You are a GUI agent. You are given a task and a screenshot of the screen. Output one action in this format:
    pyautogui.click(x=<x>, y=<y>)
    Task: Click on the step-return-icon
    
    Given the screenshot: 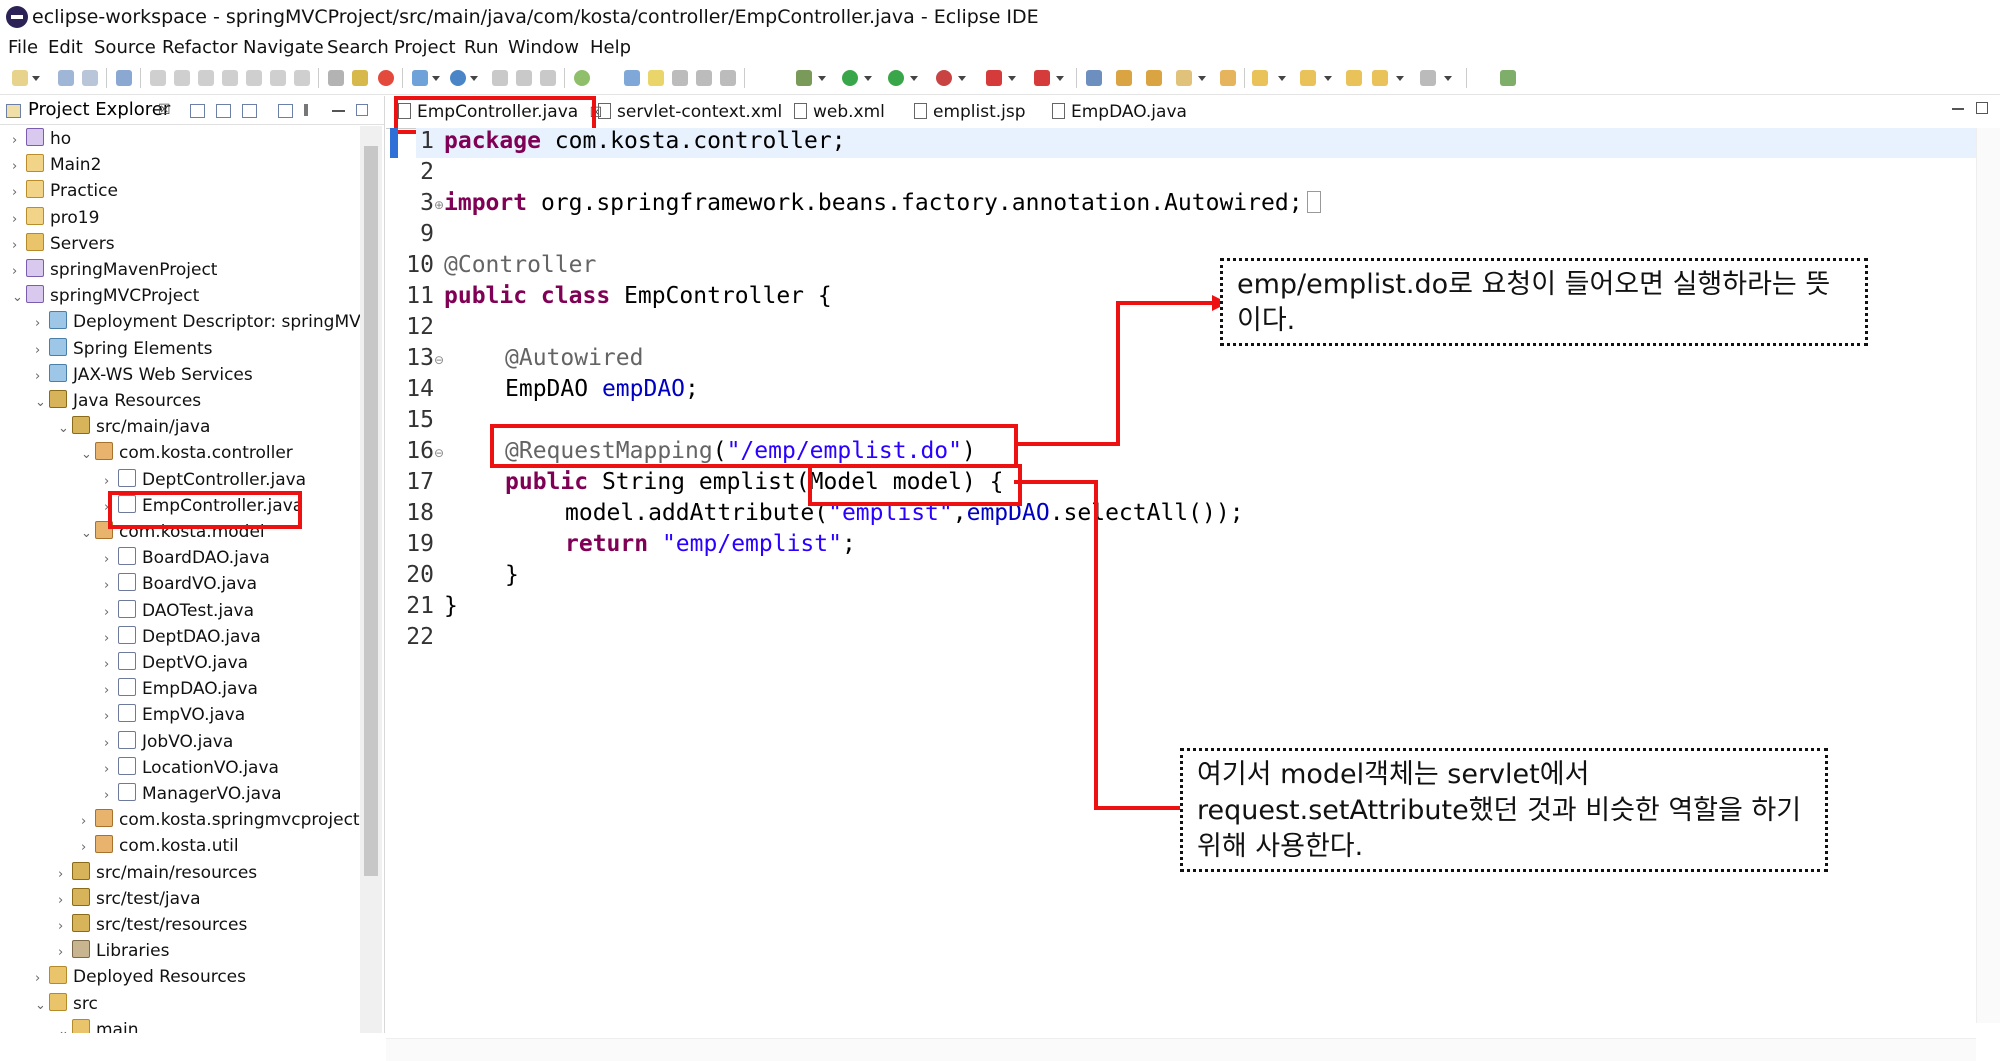 What is the action you would take?
    pyautogui.click(x=302, y=78)
    